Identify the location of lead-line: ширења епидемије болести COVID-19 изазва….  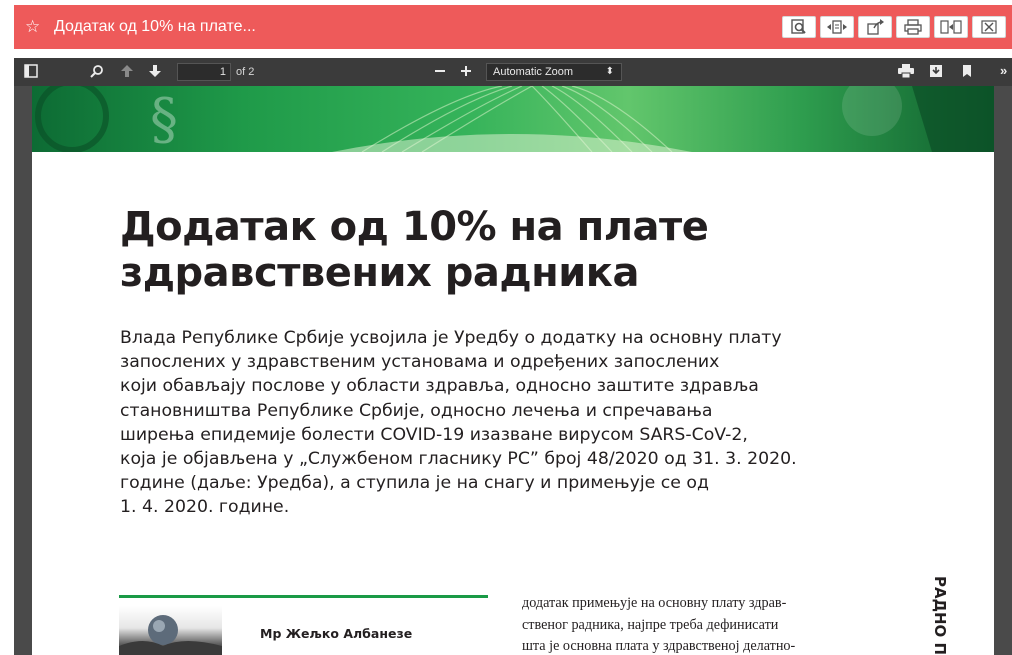
(434, 434).